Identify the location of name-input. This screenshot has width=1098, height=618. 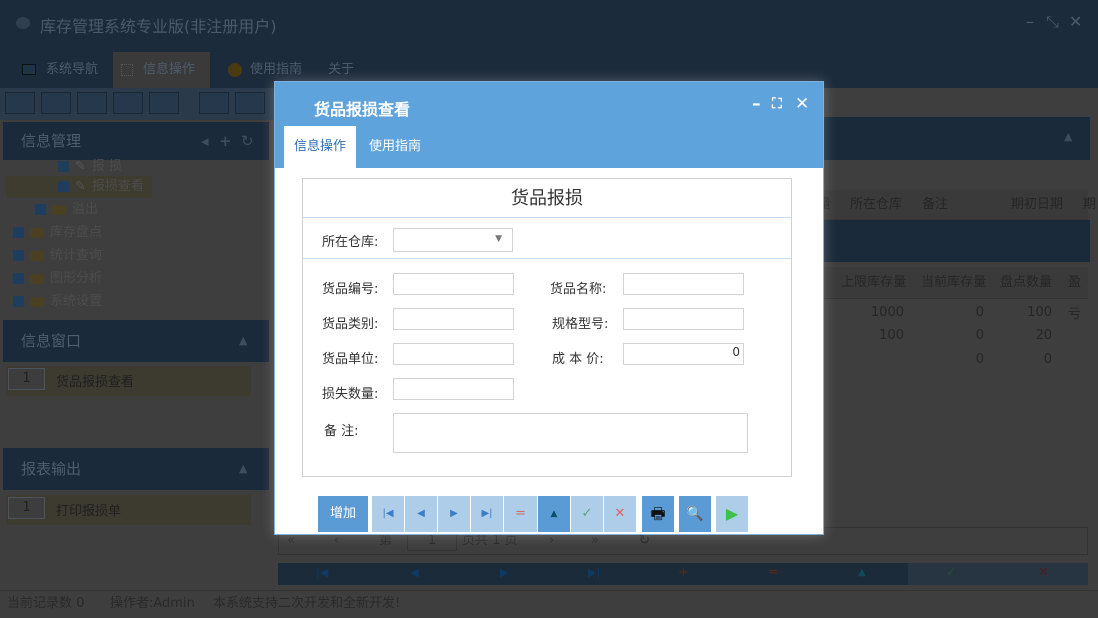
(683, 284).